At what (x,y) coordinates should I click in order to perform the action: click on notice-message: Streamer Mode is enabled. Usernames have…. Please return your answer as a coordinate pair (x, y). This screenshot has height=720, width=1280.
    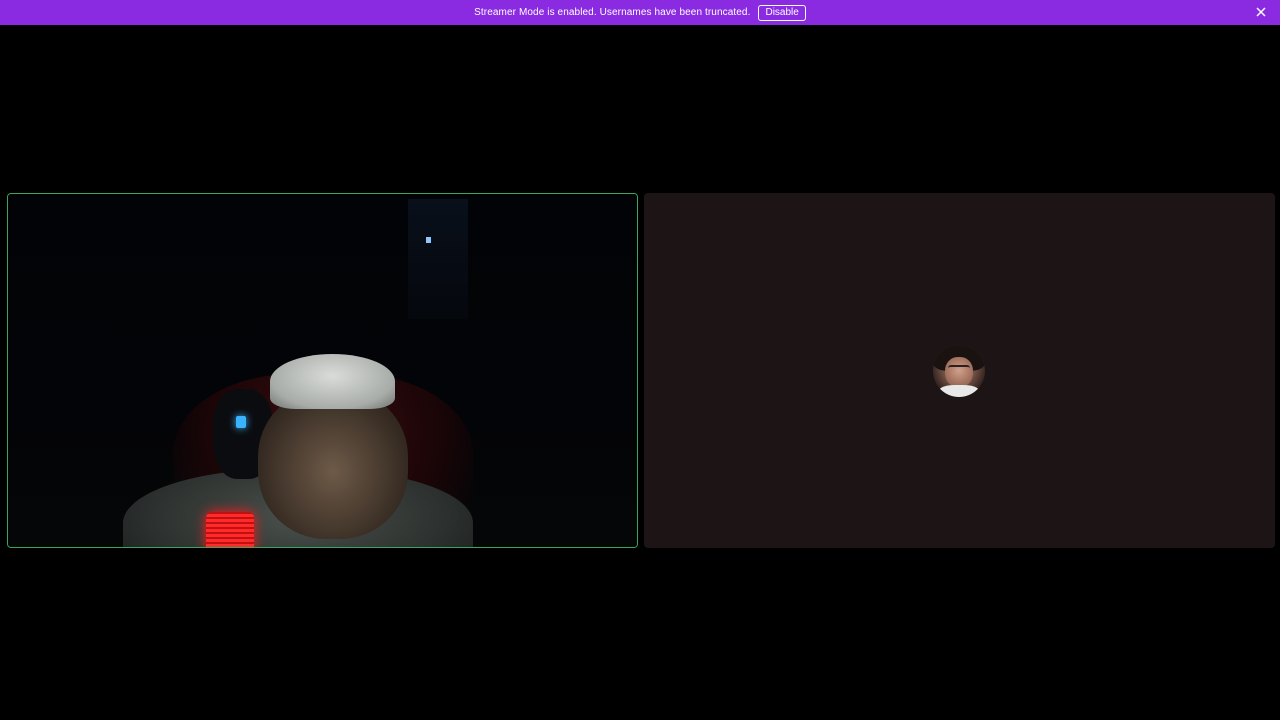
    Looking at the image, I should click on (612, 12).